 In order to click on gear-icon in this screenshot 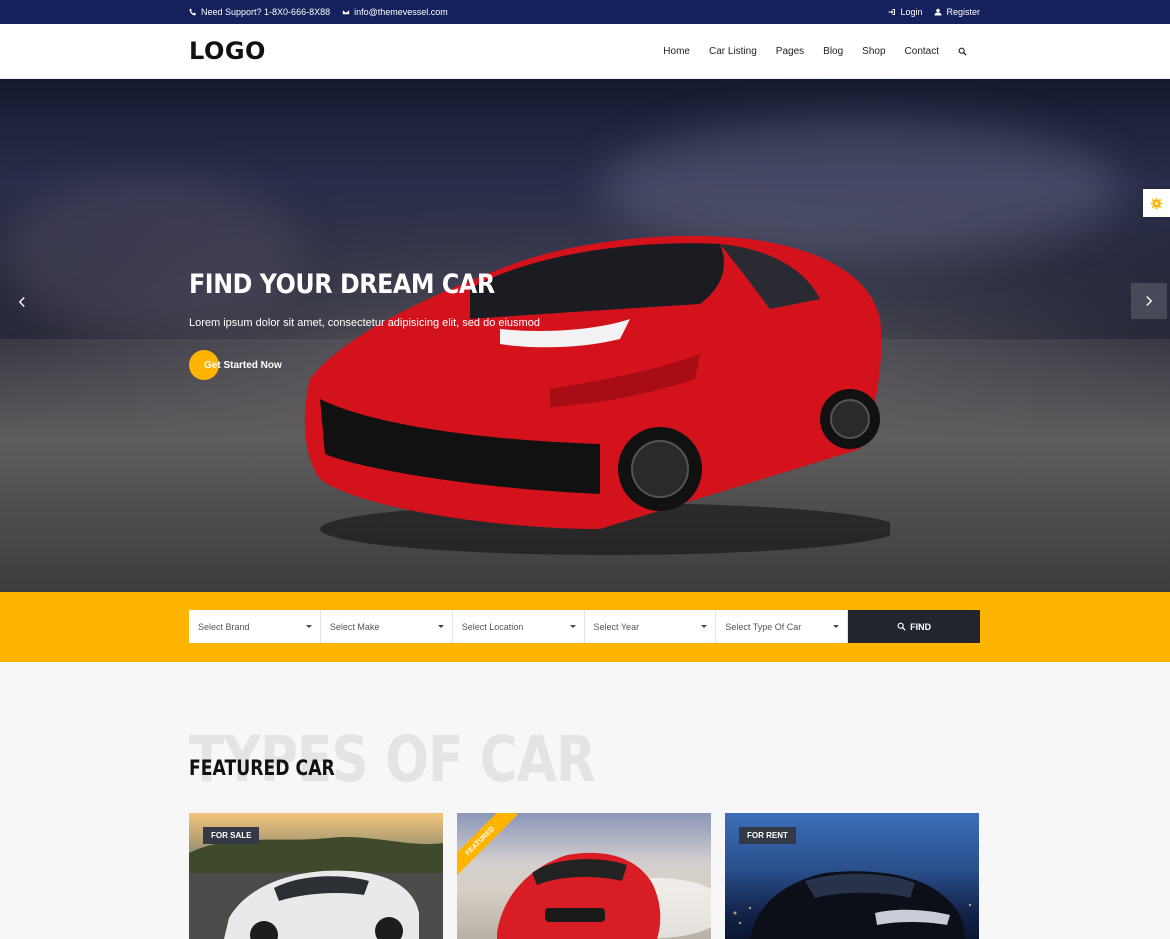, I will do `click(1156, 203)`.